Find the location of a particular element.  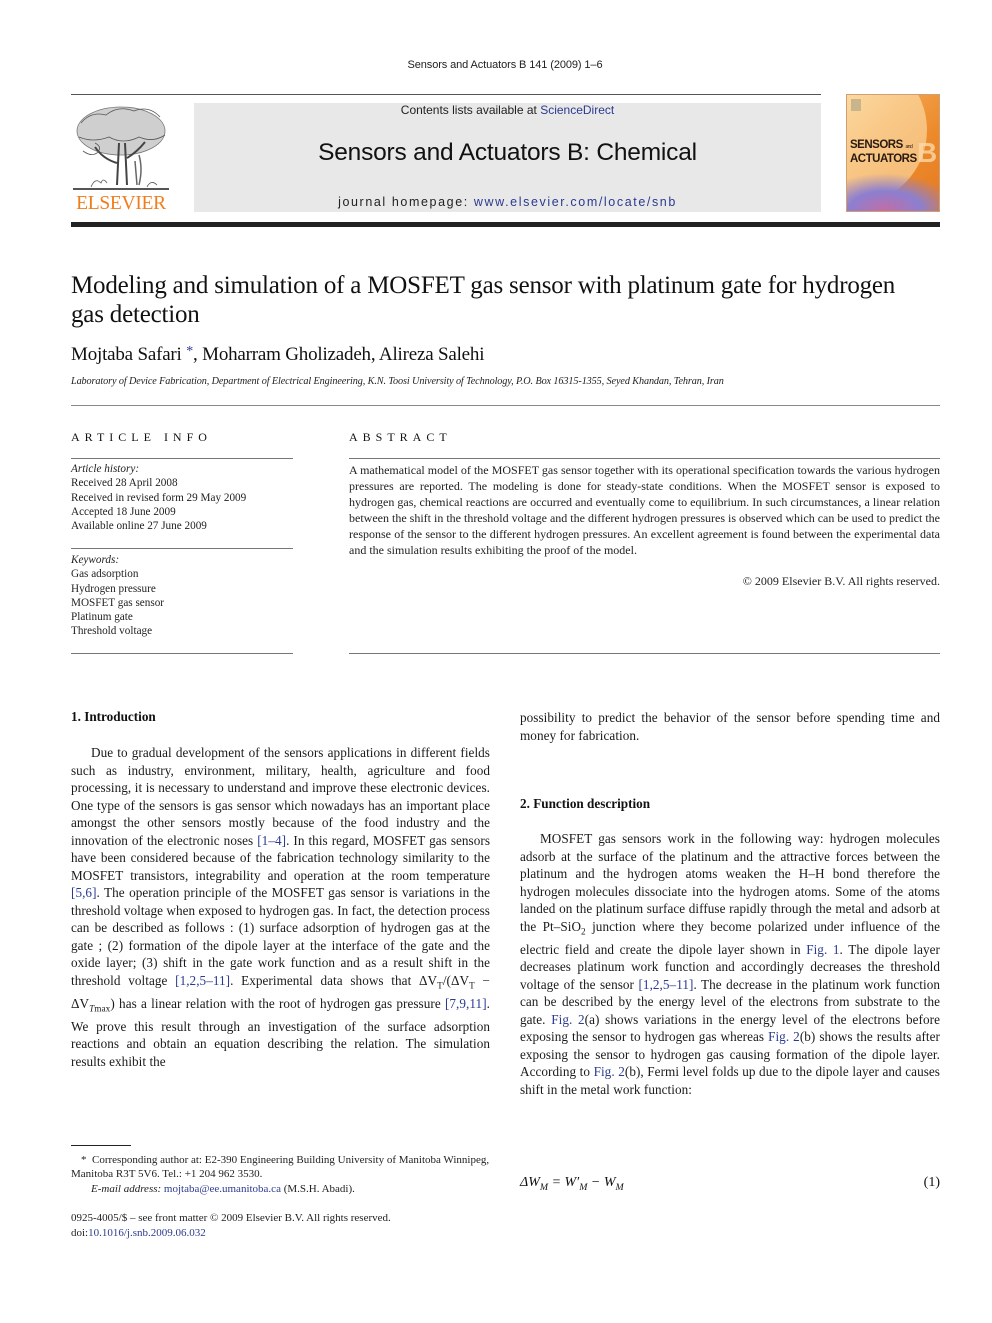

homepage-prefix: journal homepage: is located at coordinates (406, 202).